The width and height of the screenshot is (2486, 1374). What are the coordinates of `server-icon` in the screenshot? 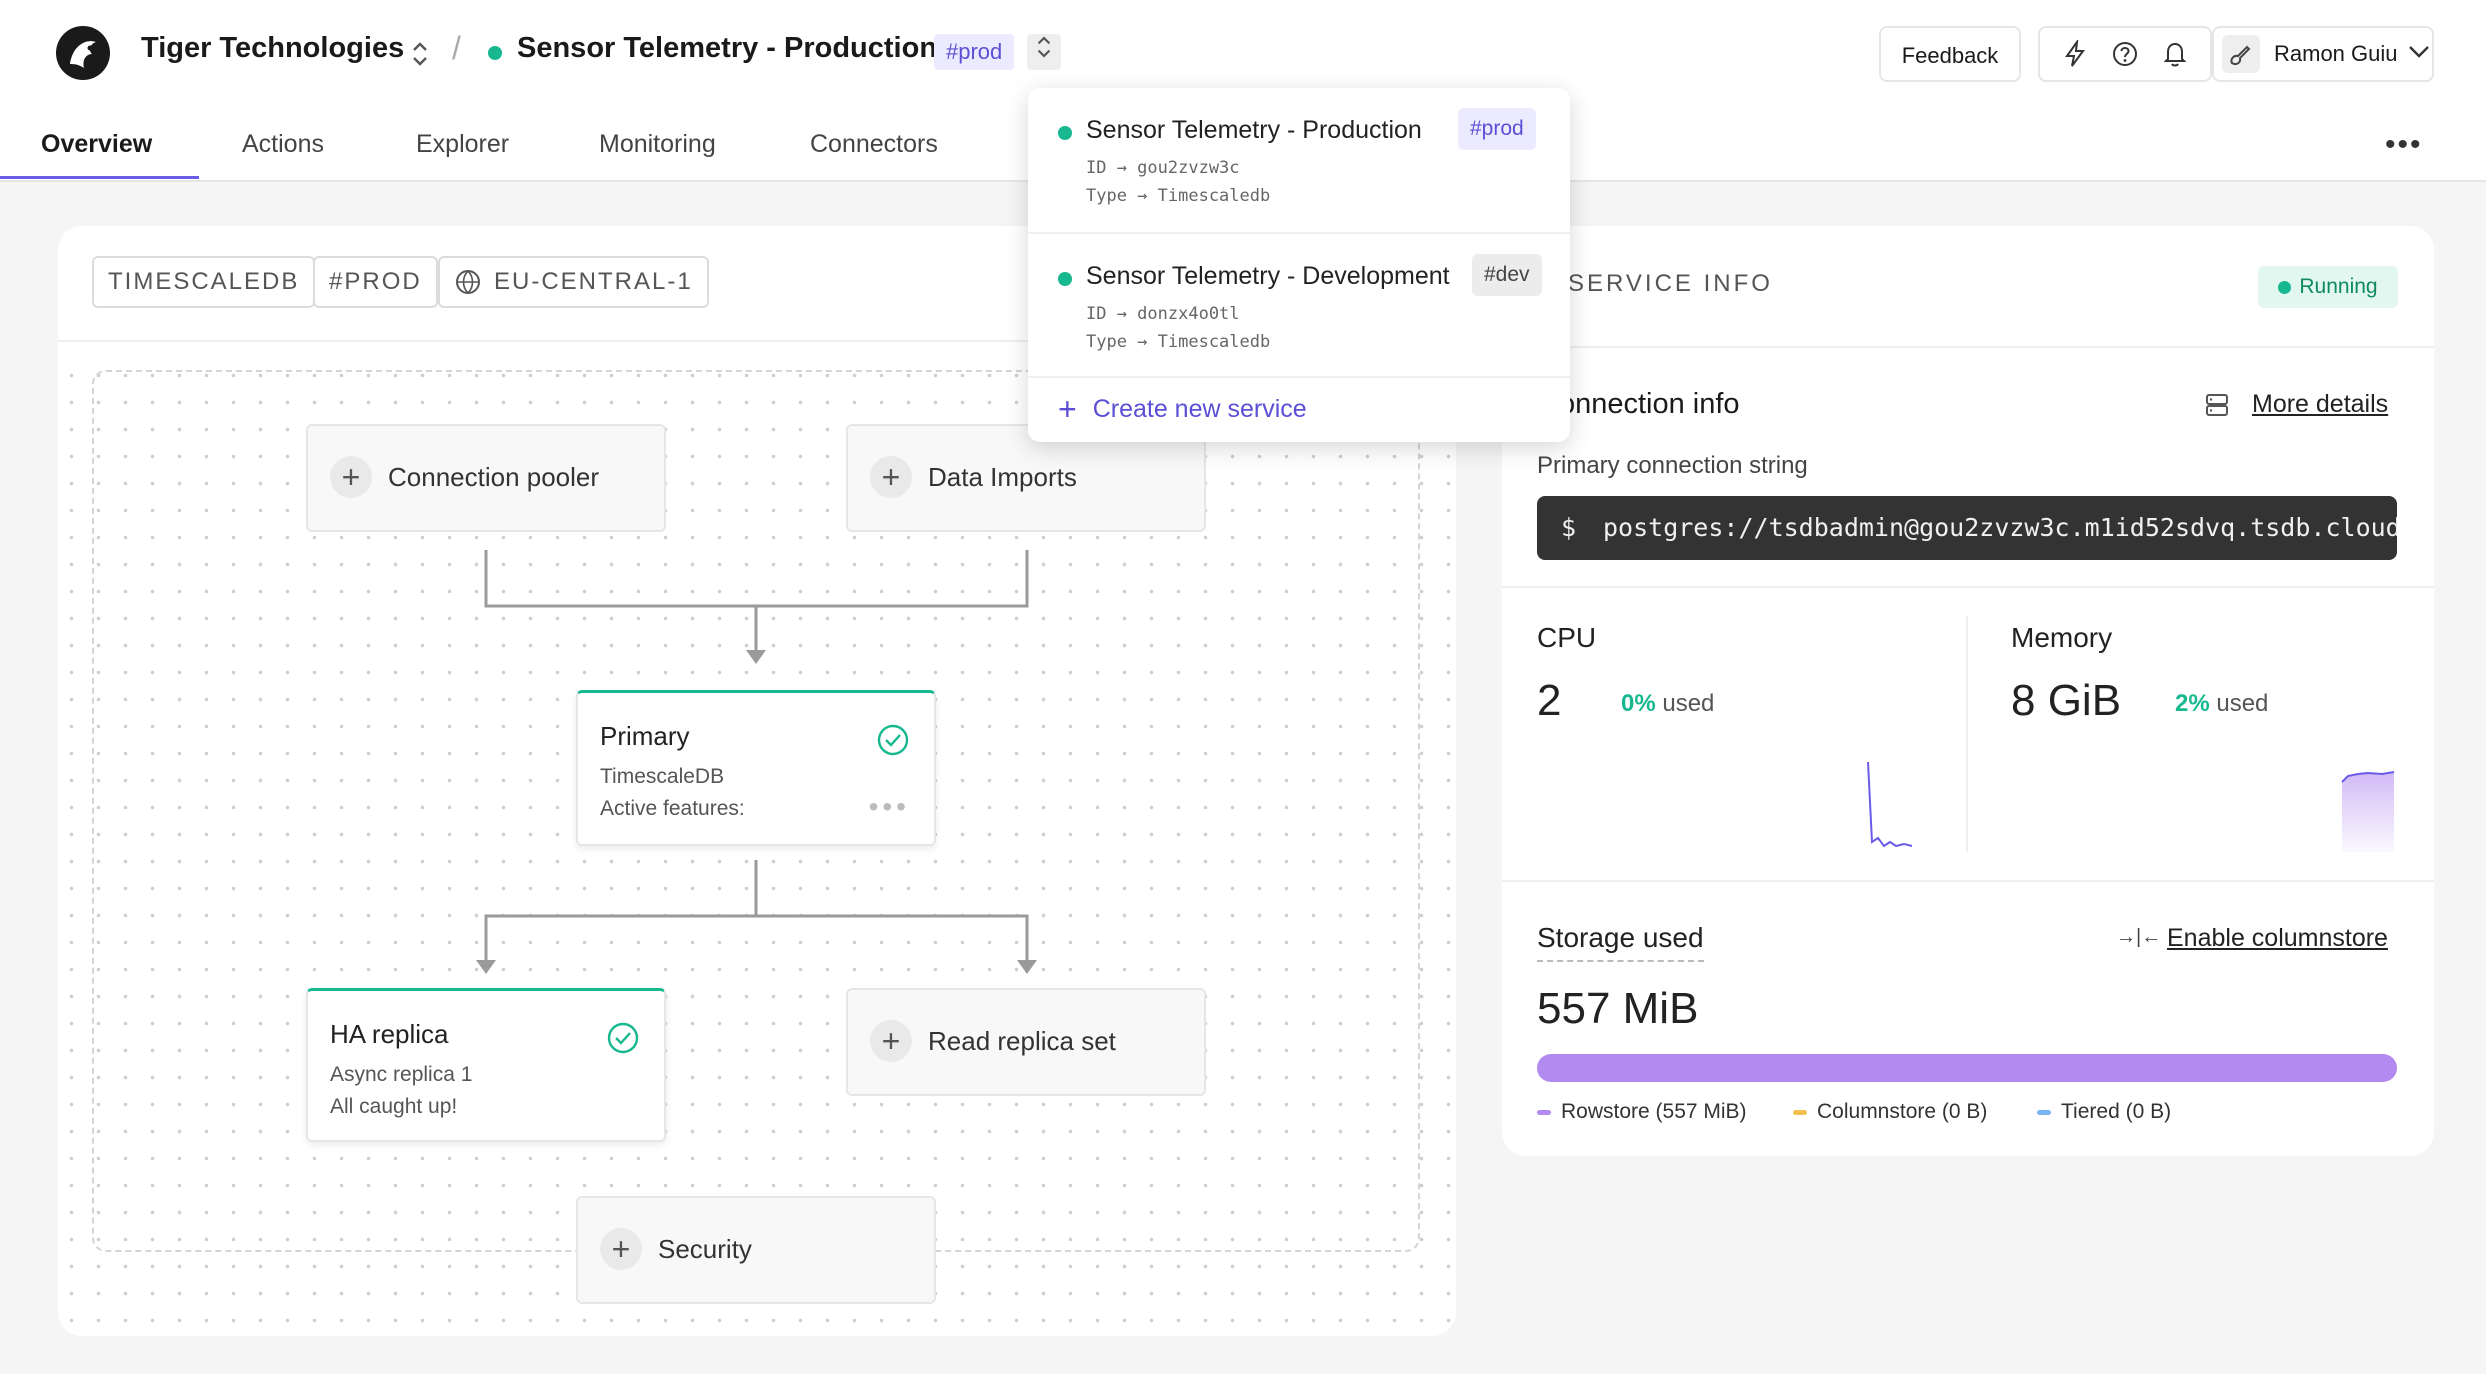 It's located at (2217, 405).